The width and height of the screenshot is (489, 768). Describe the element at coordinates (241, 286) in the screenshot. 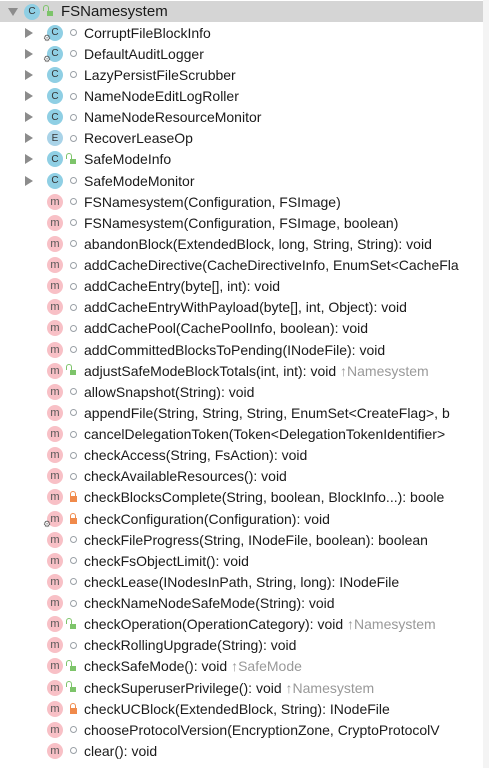

I see `tree-item: m addCacheEntry(byte[], int): void` at that location.